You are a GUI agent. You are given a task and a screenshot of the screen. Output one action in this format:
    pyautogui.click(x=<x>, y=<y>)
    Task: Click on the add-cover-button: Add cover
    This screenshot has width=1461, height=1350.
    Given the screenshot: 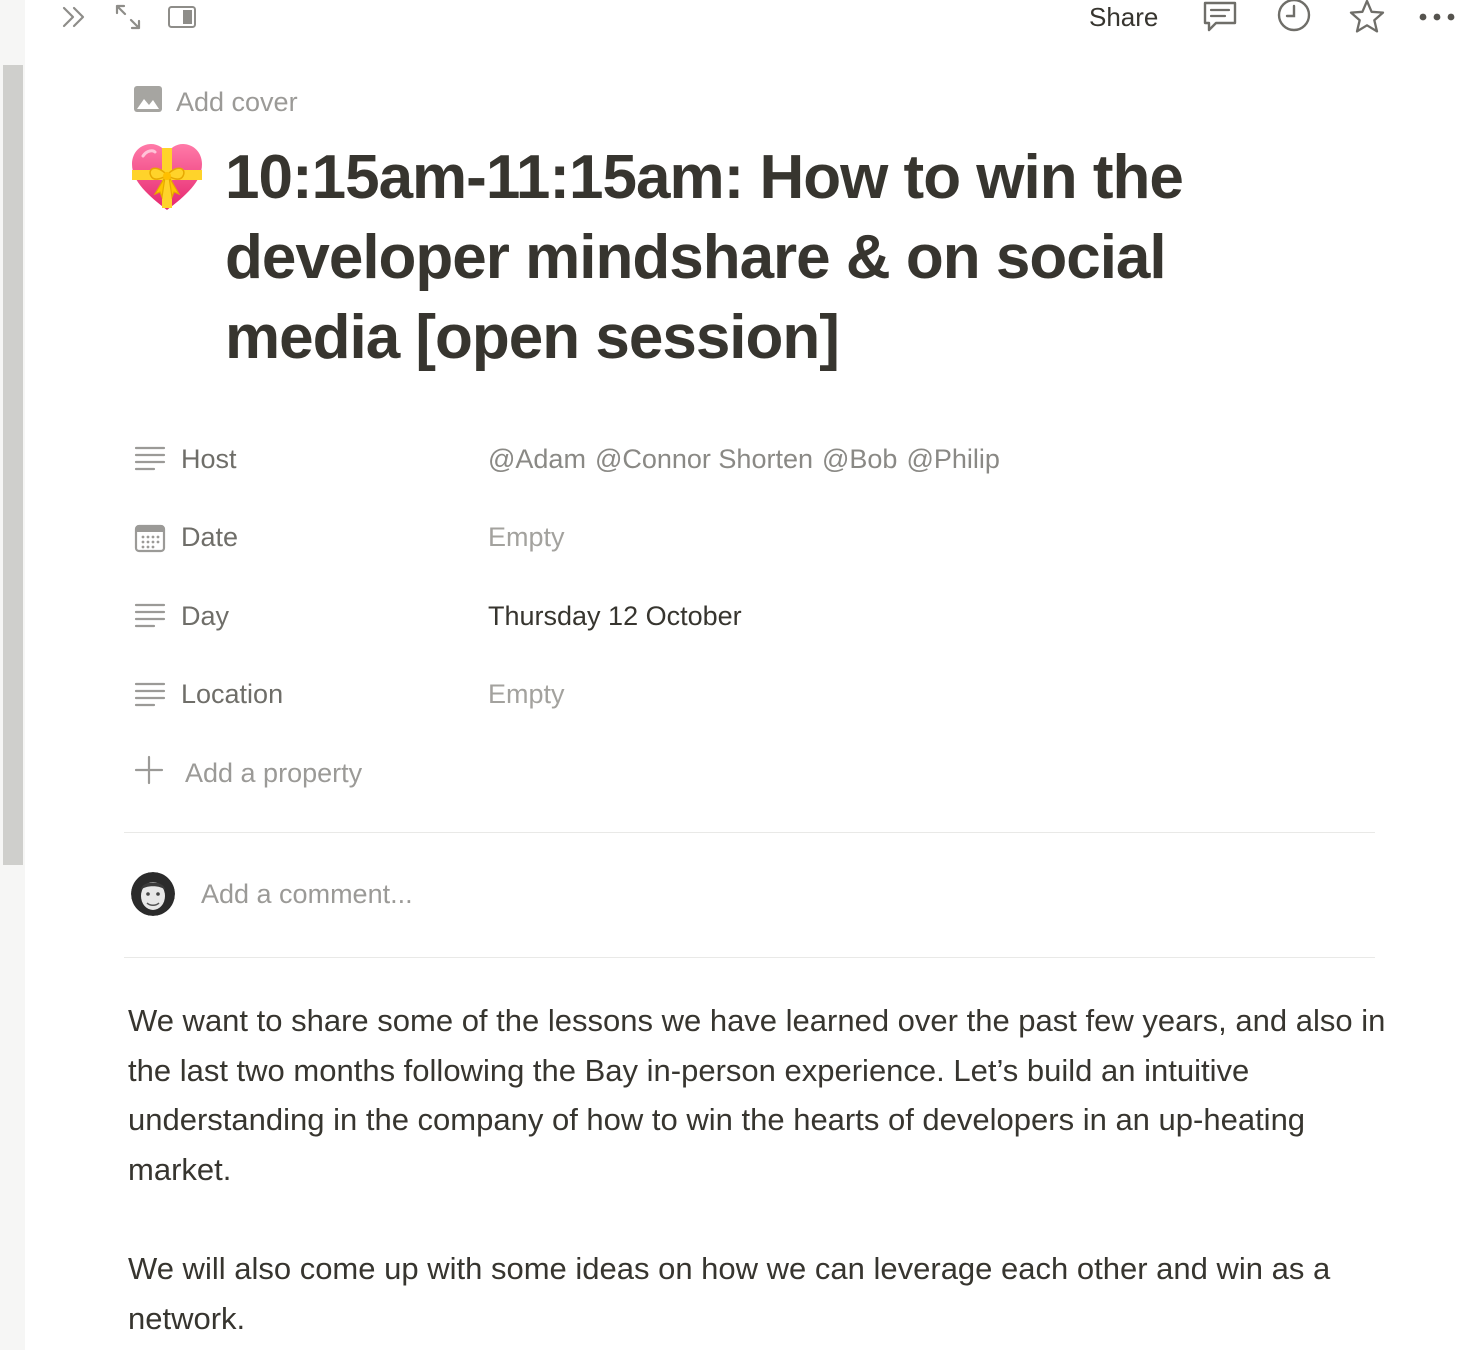 What is the action you would take?
    pyautogui.click(x=215, y=102)
    